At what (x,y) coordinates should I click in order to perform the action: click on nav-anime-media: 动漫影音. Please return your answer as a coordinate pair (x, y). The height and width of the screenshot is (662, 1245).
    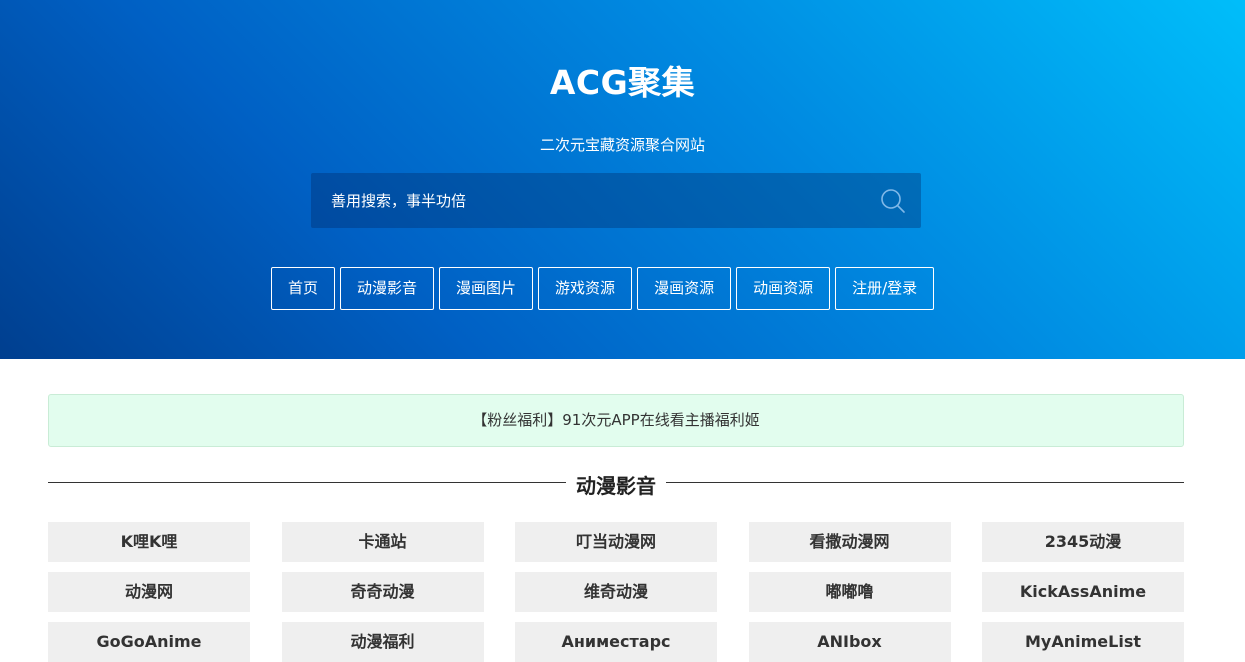
    Looking at the image, I should click on (387, 288).